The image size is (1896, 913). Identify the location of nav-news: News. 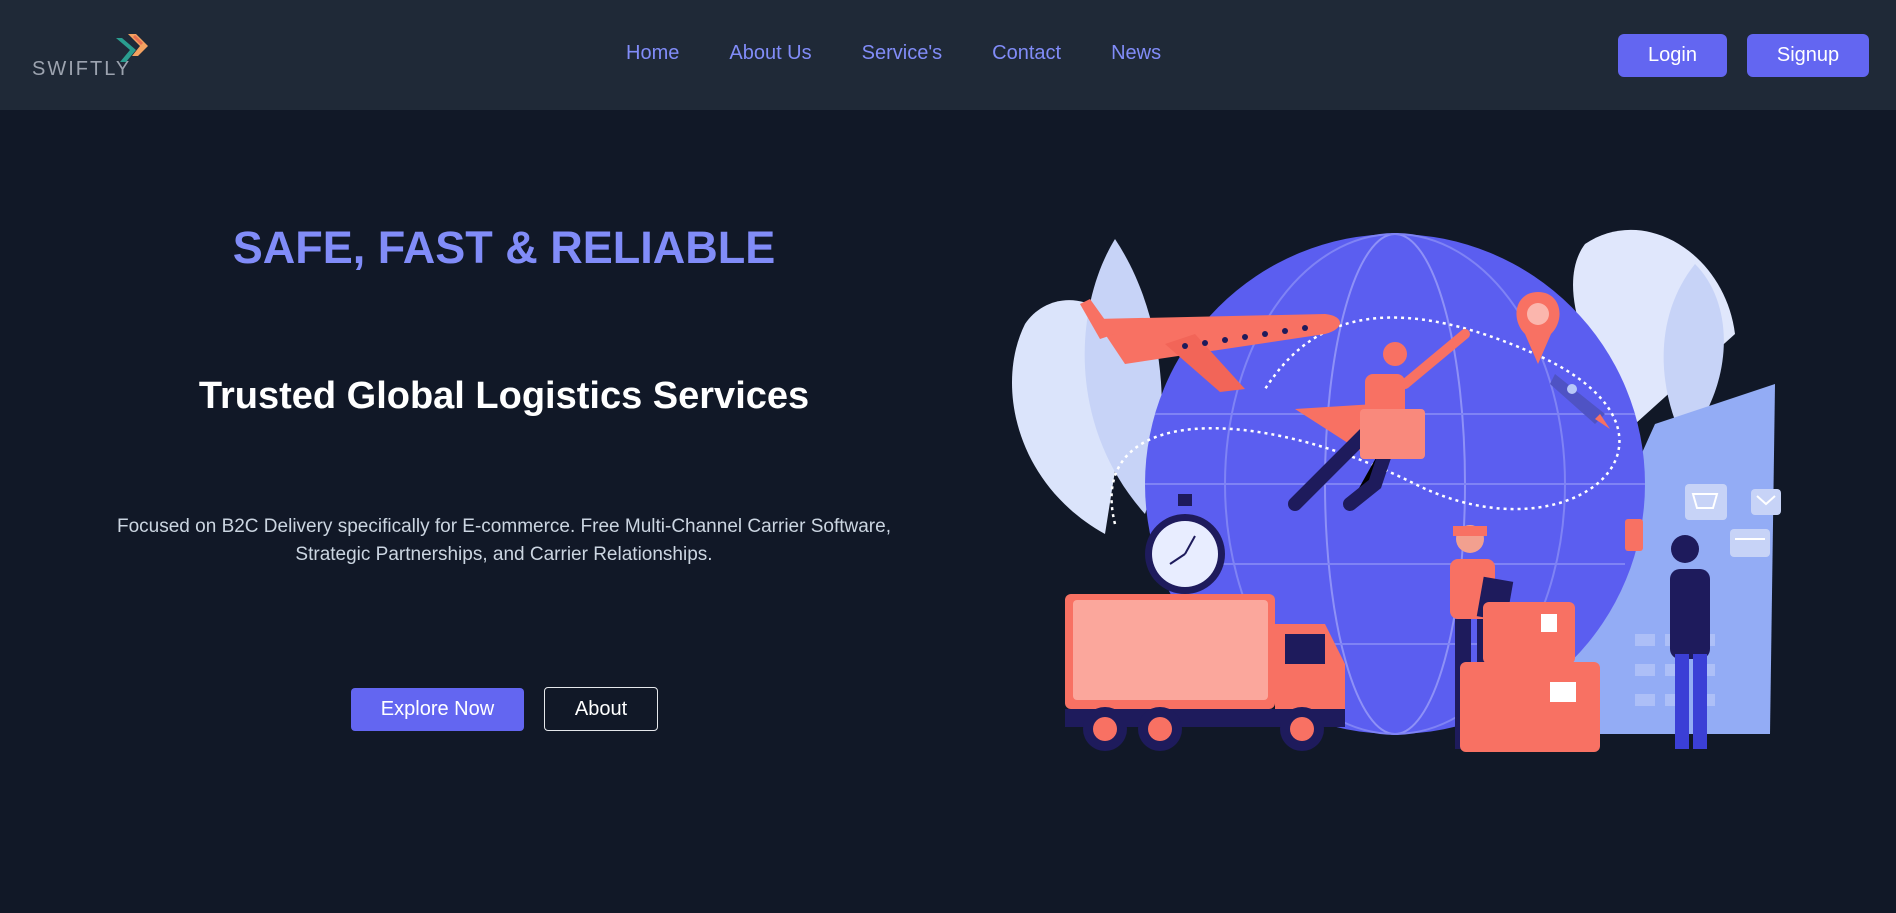
(1136, 53).